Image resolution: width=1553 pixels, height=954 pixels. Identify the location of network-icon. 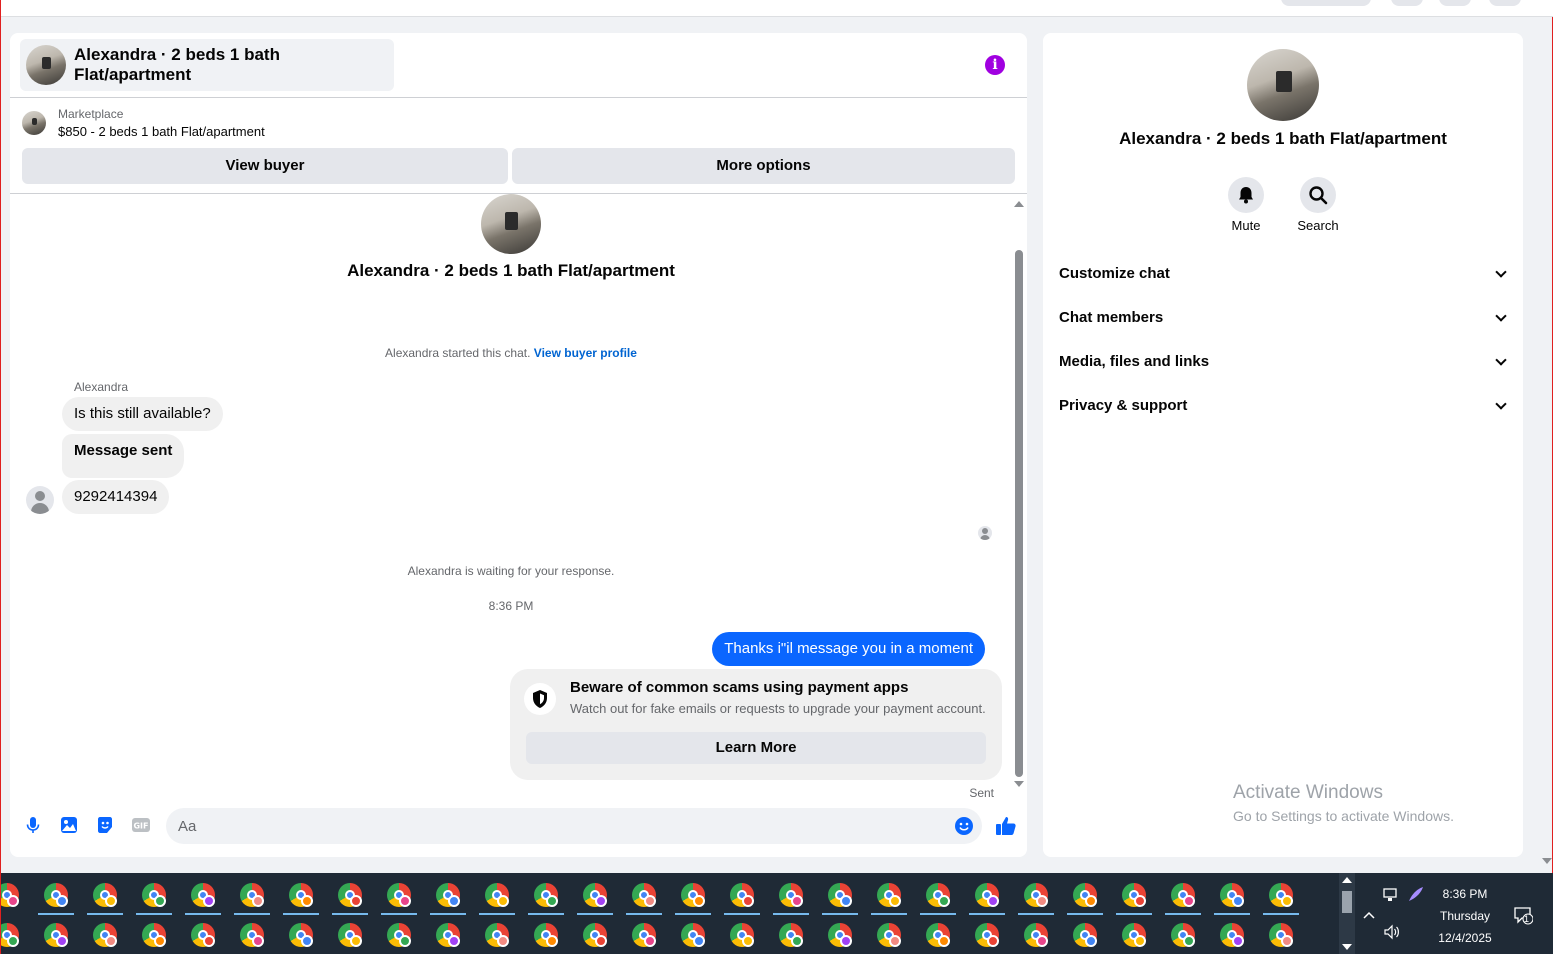
(1392, 896).